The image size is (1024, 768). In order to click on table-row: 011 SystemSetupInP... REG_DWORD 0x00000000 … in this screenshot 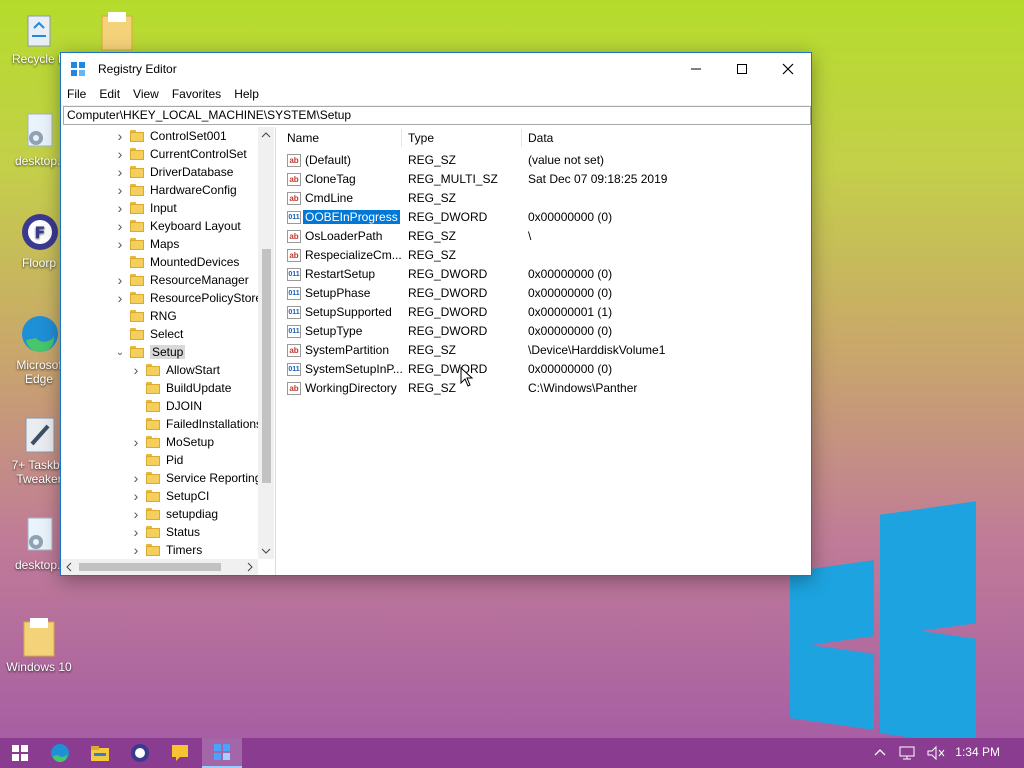, I will do `click(545, 369)`.